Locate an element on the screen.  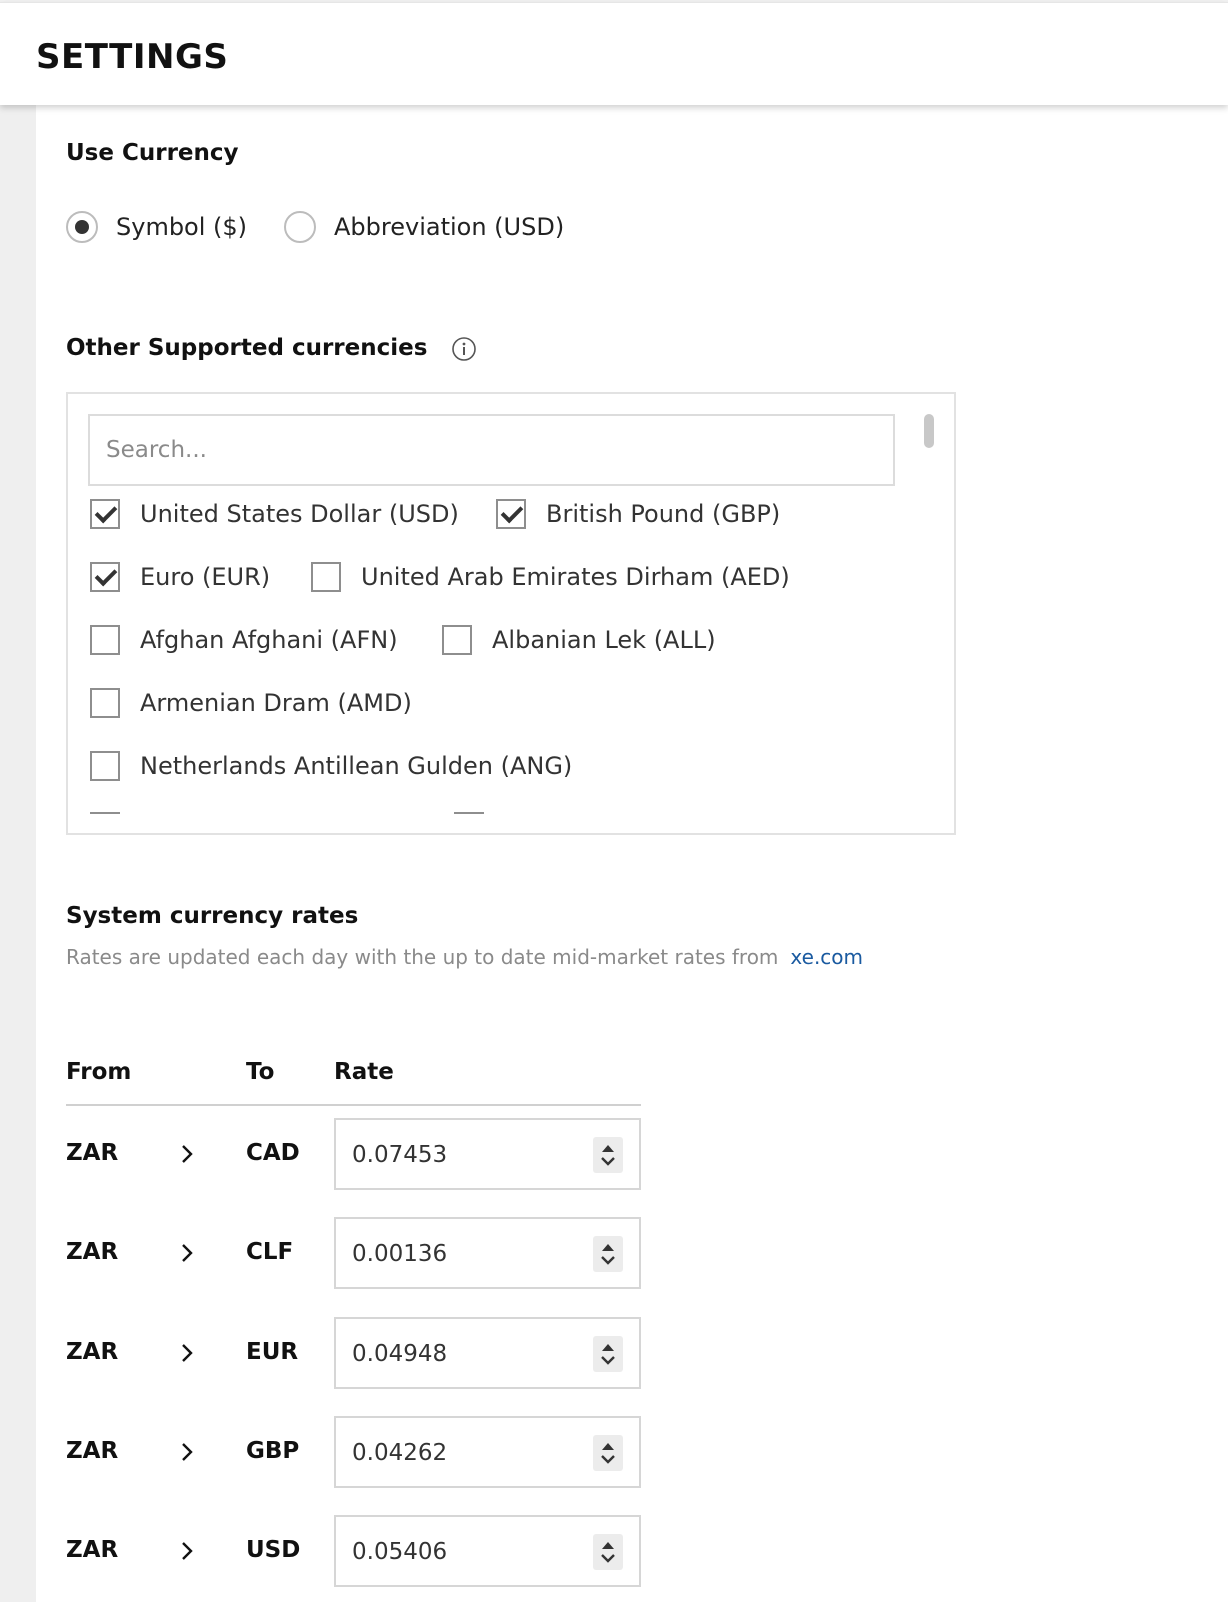
column-header-to: To is located at coordinates (260, 1072).